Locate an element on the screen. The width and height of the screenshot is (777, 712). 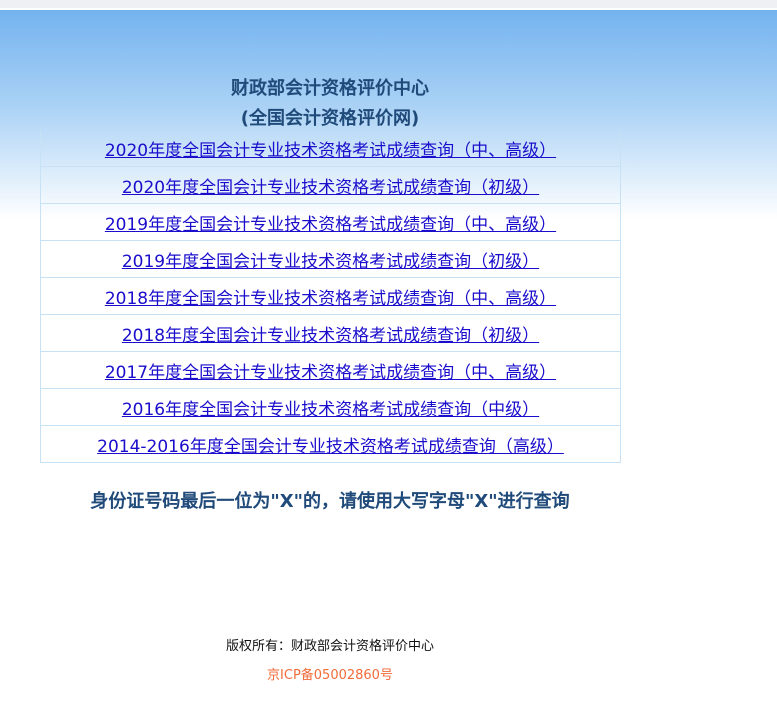
table-row: 2019年度全国会计专业技术资格考试成绩查询（初级） is located at coordinates (330, 259).